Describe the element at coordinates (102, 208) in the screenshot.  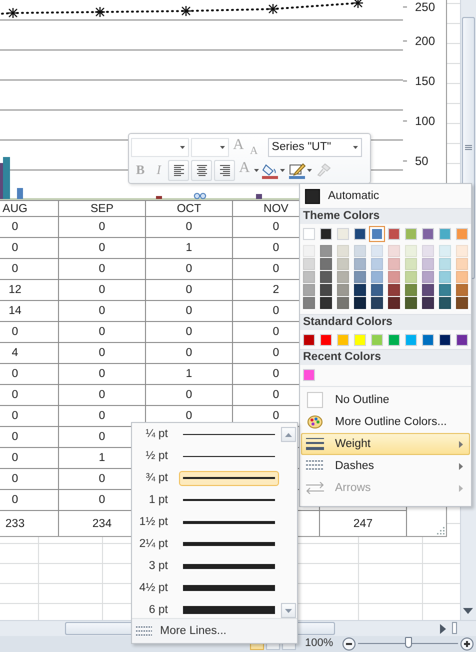
I see `table-header: SEP` at that location.